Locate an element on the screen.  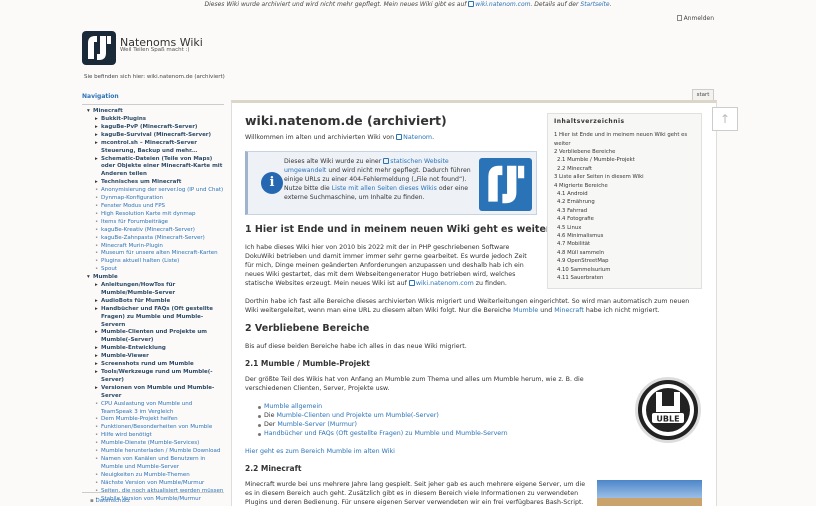
sidebar-item-label: kaguBe-Zahnpasta (Minecraft-Server) is located at coordinates (153, 238).